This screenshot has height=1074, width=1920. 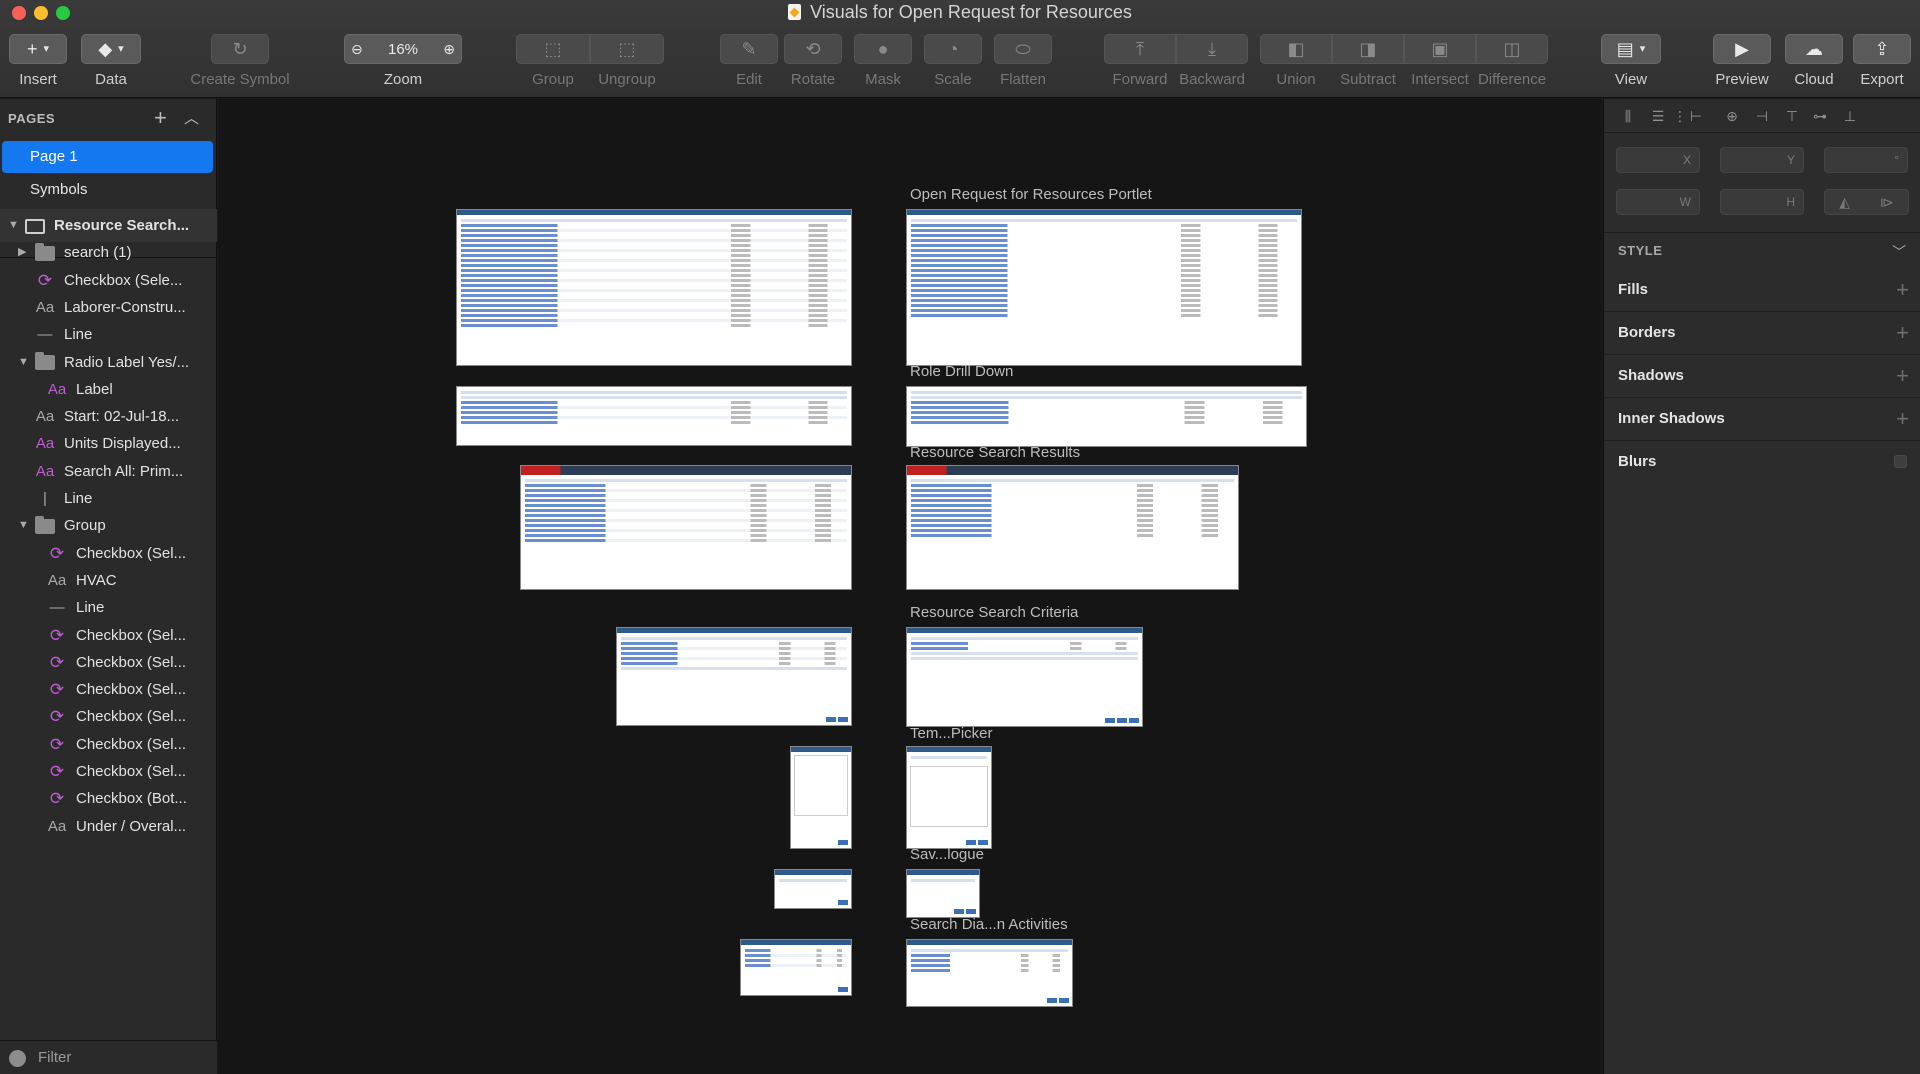 I want to click on y-field: Y, so click(x=1762, y=160).